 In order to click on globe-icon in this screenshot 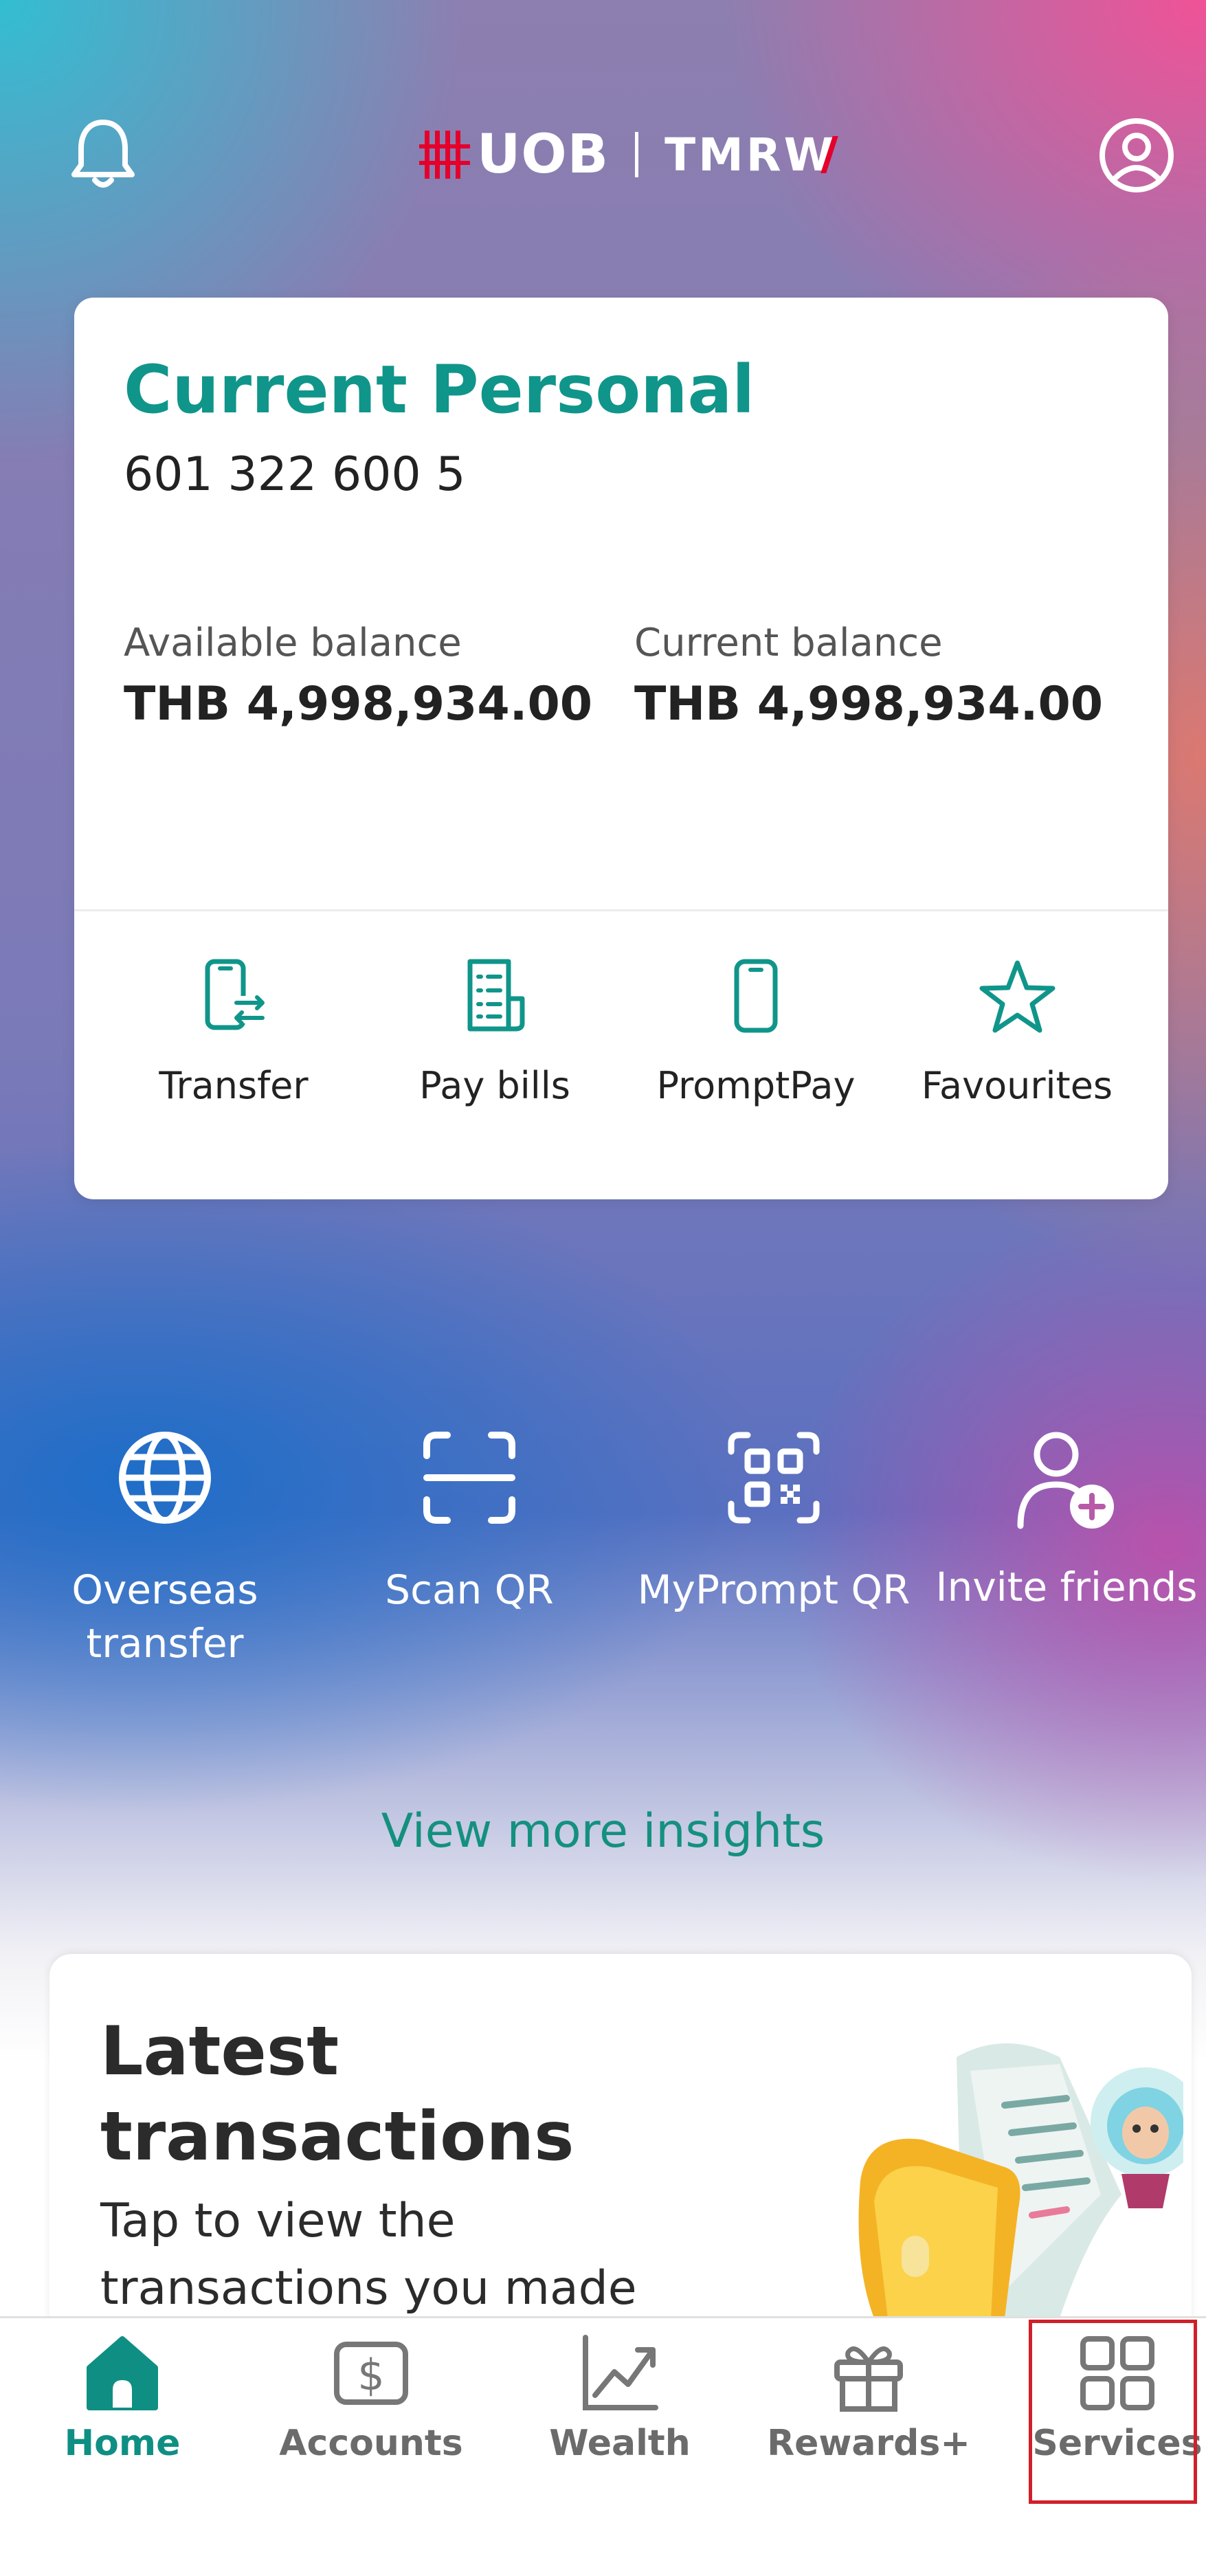, I will do `click(165, 1478)`.